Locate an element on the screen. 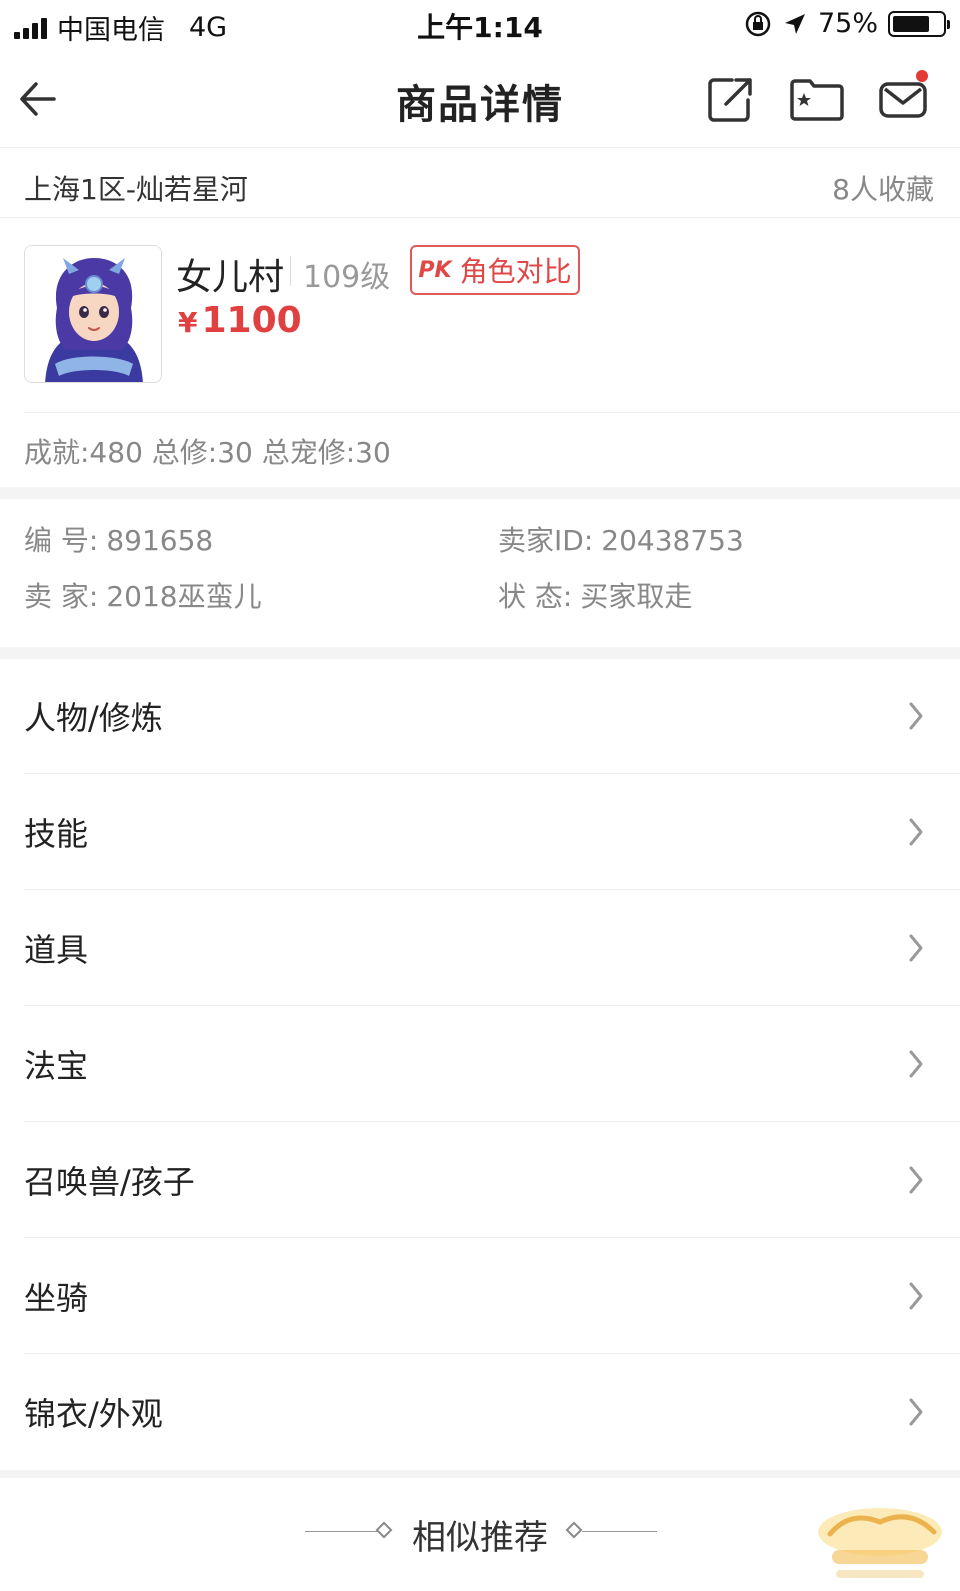 The height and width of the screenshot is (1591, 960). character-portrait-icon is located at coordinates (93, 314).